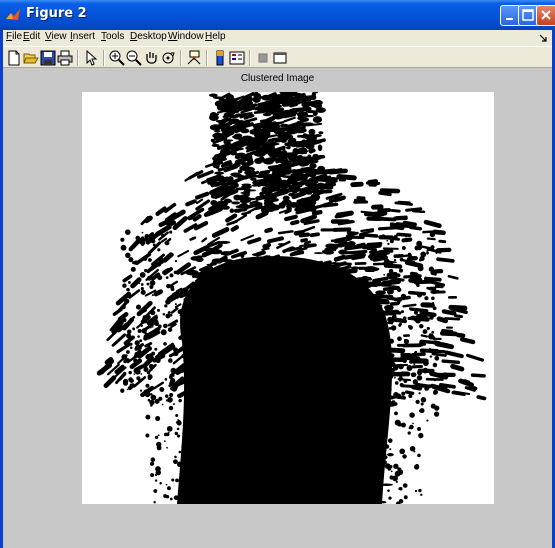  I want to click on matlab-icon, so click(13, 14).